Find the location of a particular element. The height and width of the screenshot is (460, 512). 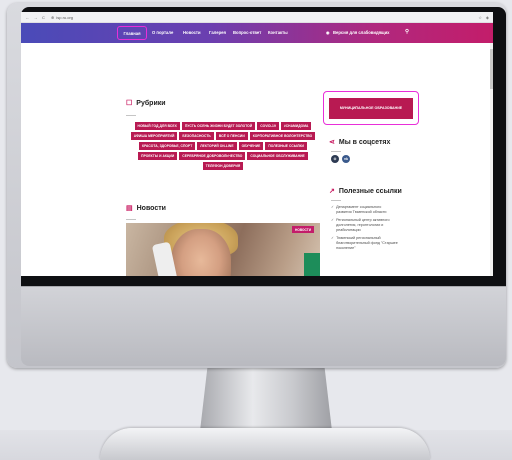

page-scrollbar is located at coordinates (491, 159).